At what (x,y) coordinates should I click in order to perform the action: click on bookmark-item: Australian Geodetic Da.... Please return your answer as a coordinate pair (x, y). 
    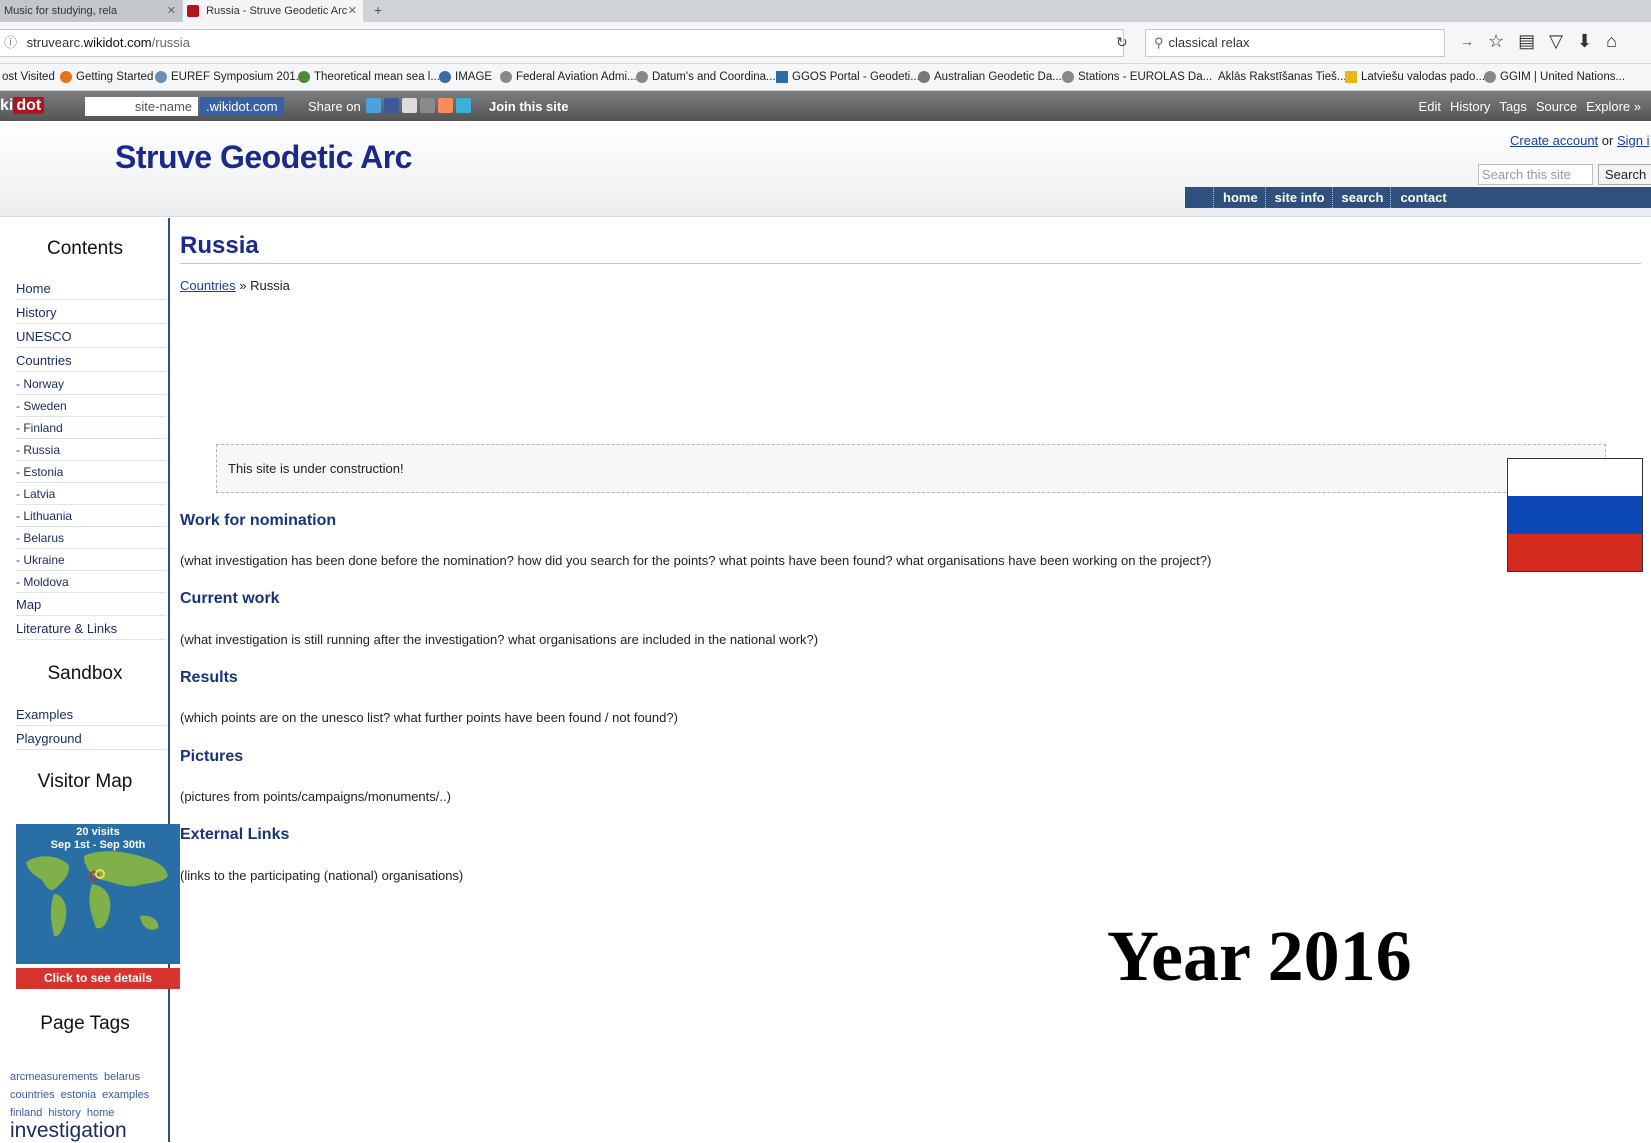
    Looking at the image, I should click on (990, 77).